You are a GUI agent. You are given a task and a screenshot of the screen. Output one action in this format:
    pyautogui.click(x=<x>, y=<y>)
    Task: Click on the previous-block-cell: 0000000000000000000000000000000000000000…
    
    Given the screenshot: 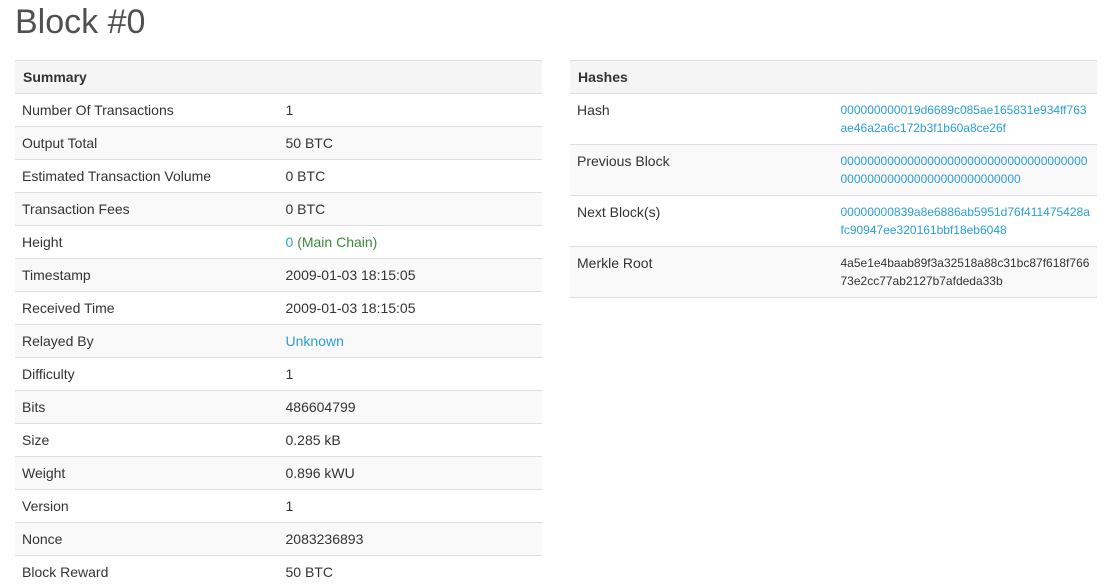 What is the action you would take?
    pyautogui.click(x=965, y=170)
    